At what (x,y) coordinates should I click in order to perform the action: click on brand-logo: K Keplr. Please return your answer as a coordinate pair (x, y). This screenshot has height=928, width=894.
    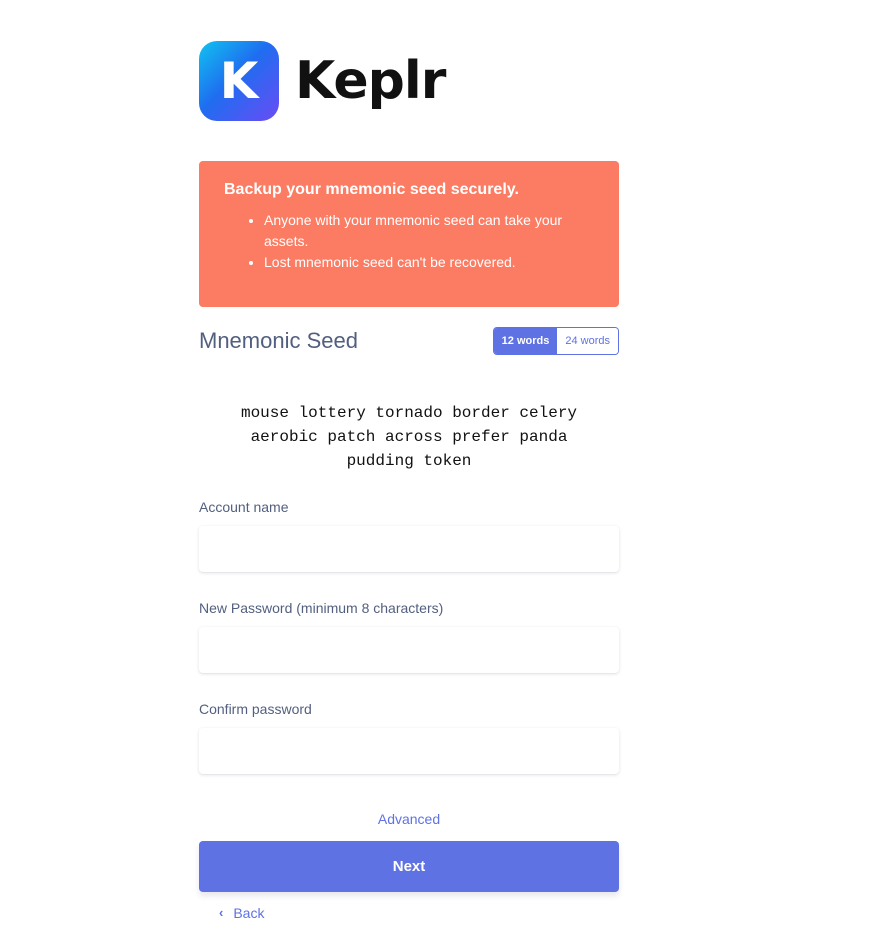
    Looking at the image, I should click on (322, 81).